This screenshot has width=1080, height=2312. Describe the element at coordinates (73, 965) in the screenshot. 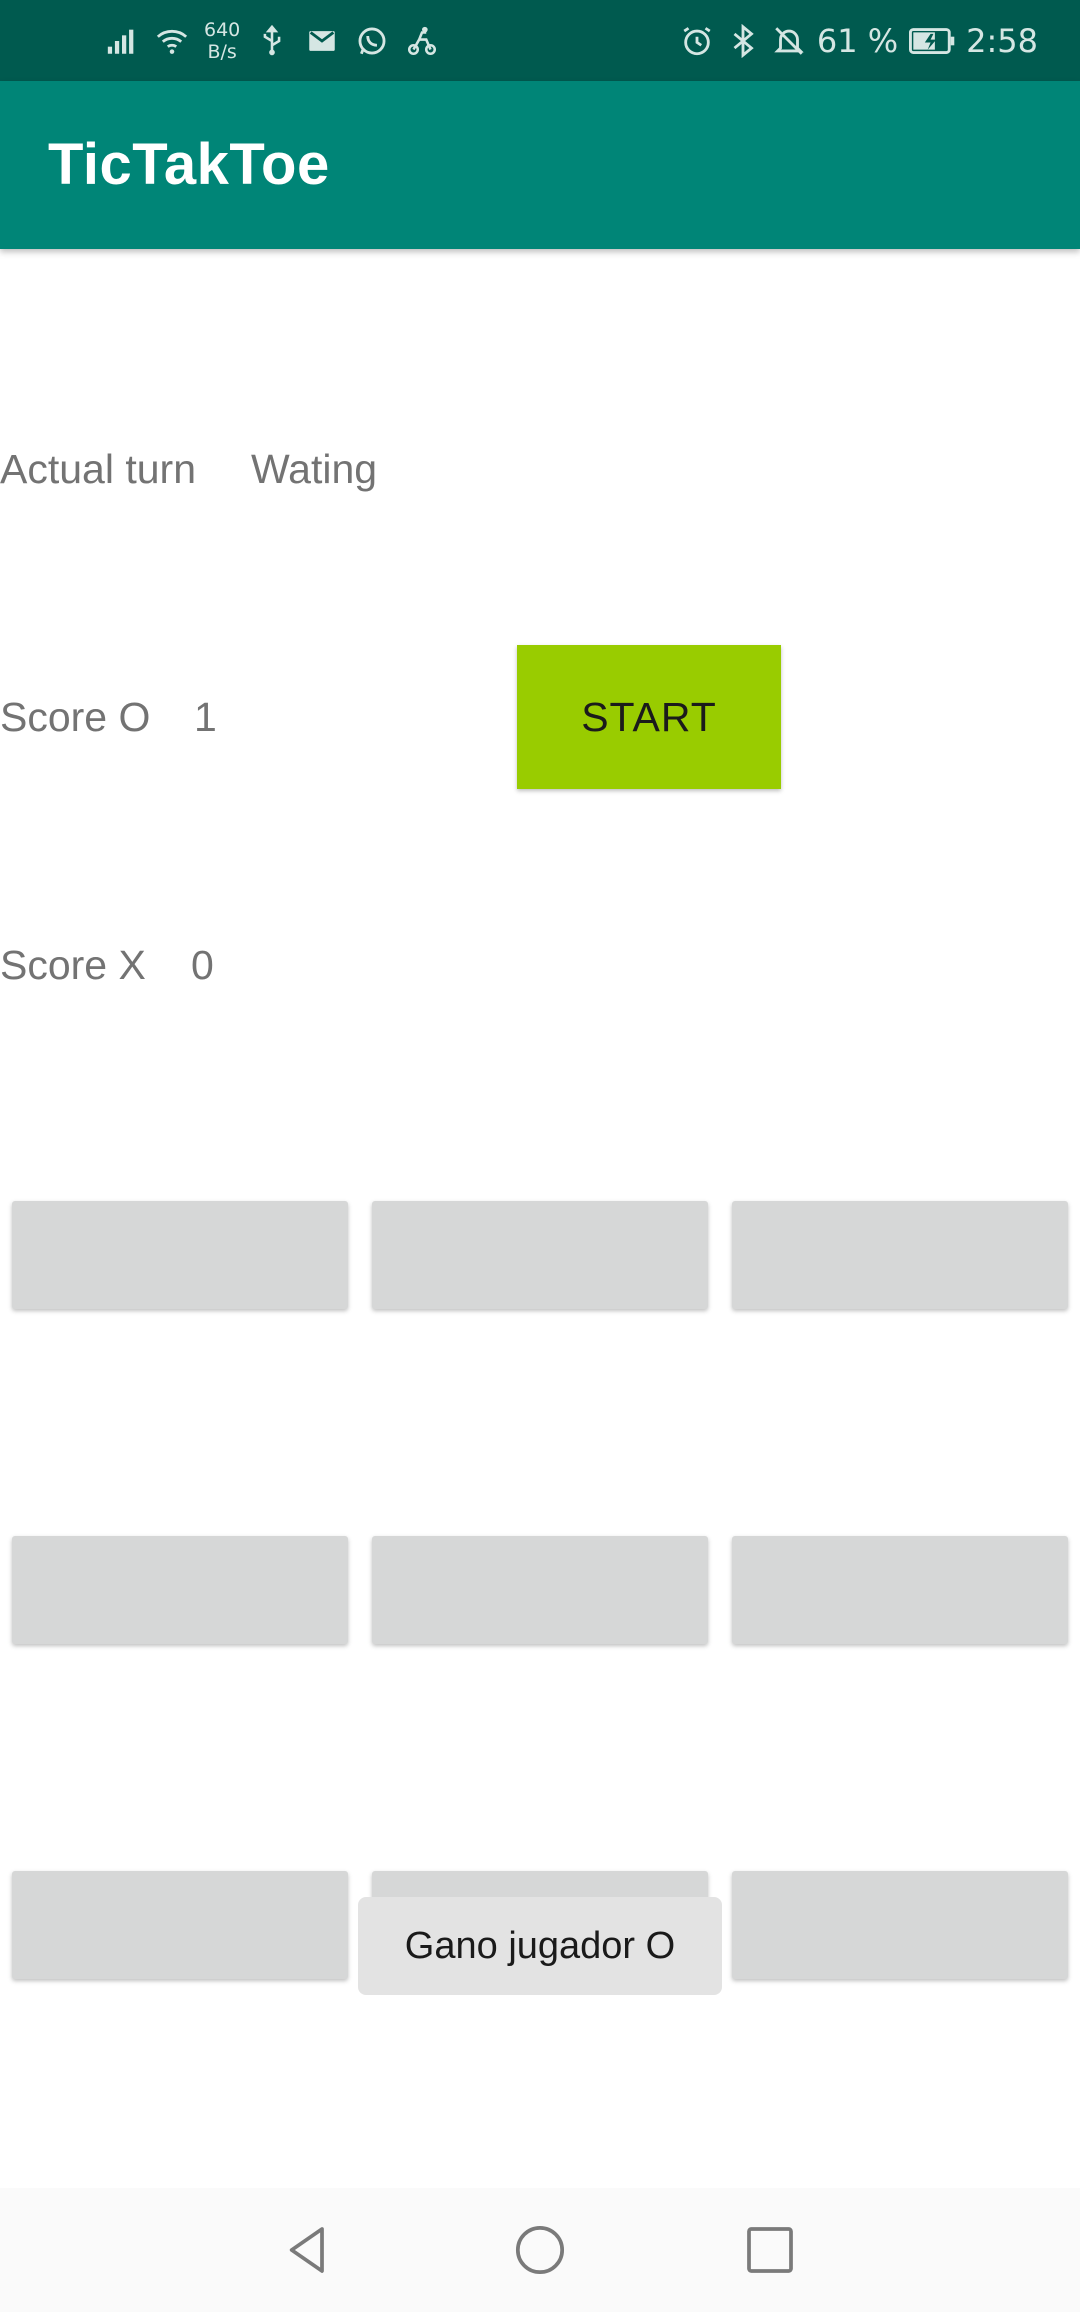

I see `score-x-label: Score X` at that location.